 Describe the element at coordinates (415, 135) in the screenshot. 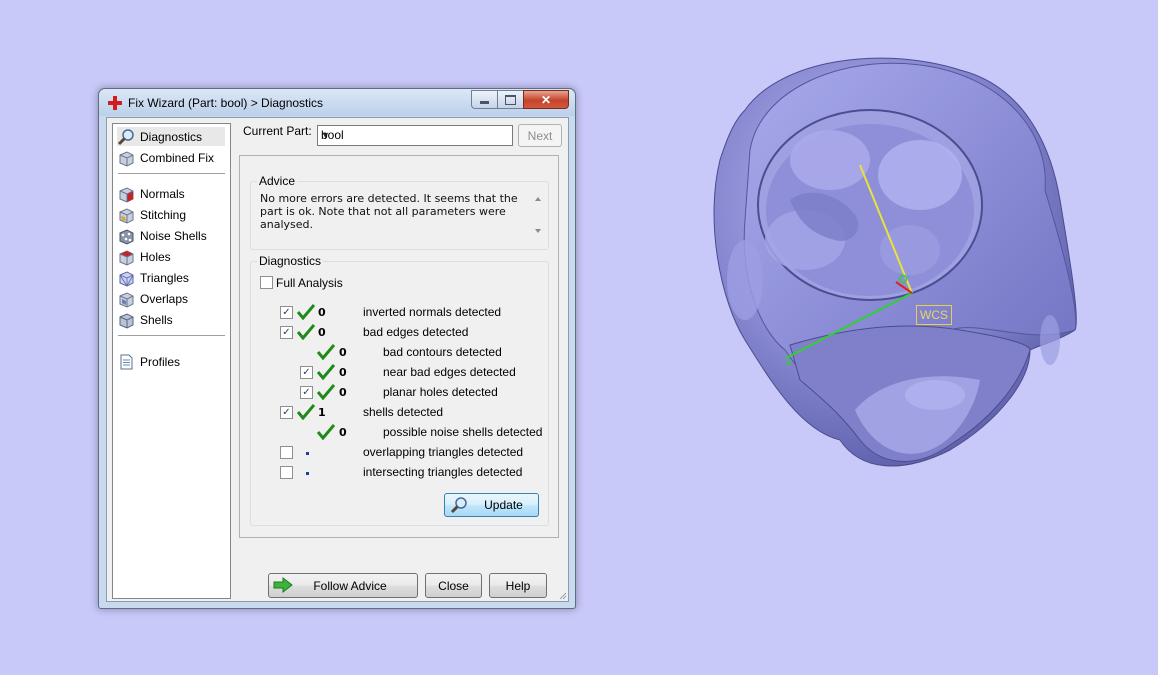

I see `current-part-select: bool ▼` at that location.